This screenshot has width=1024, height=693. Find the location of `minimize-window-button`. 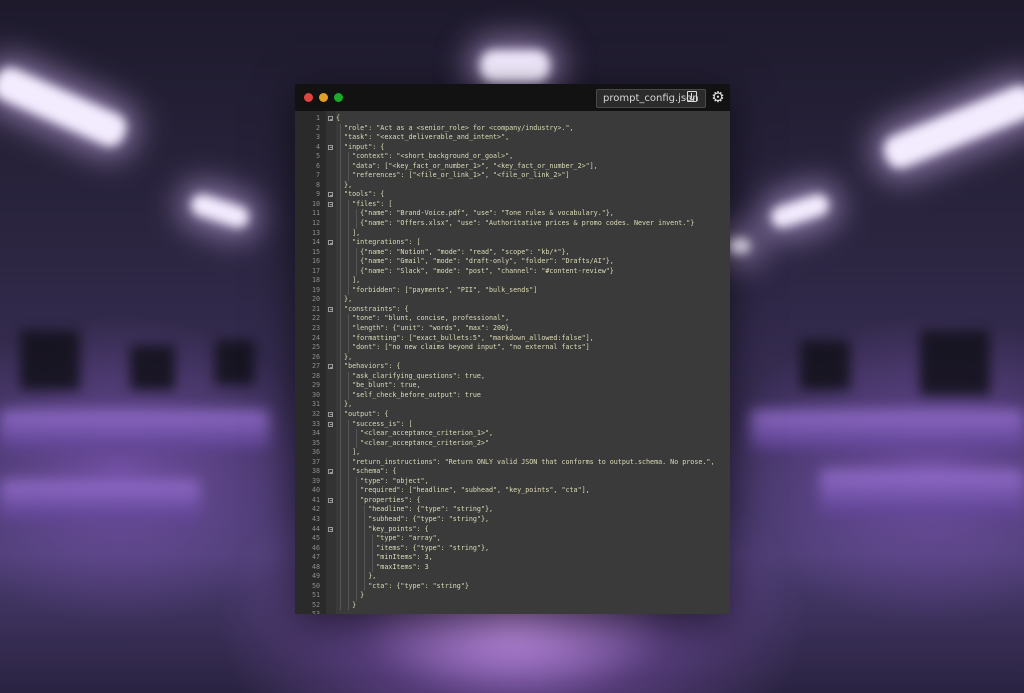

minimize-window-button is located at coordinates (323, 97).